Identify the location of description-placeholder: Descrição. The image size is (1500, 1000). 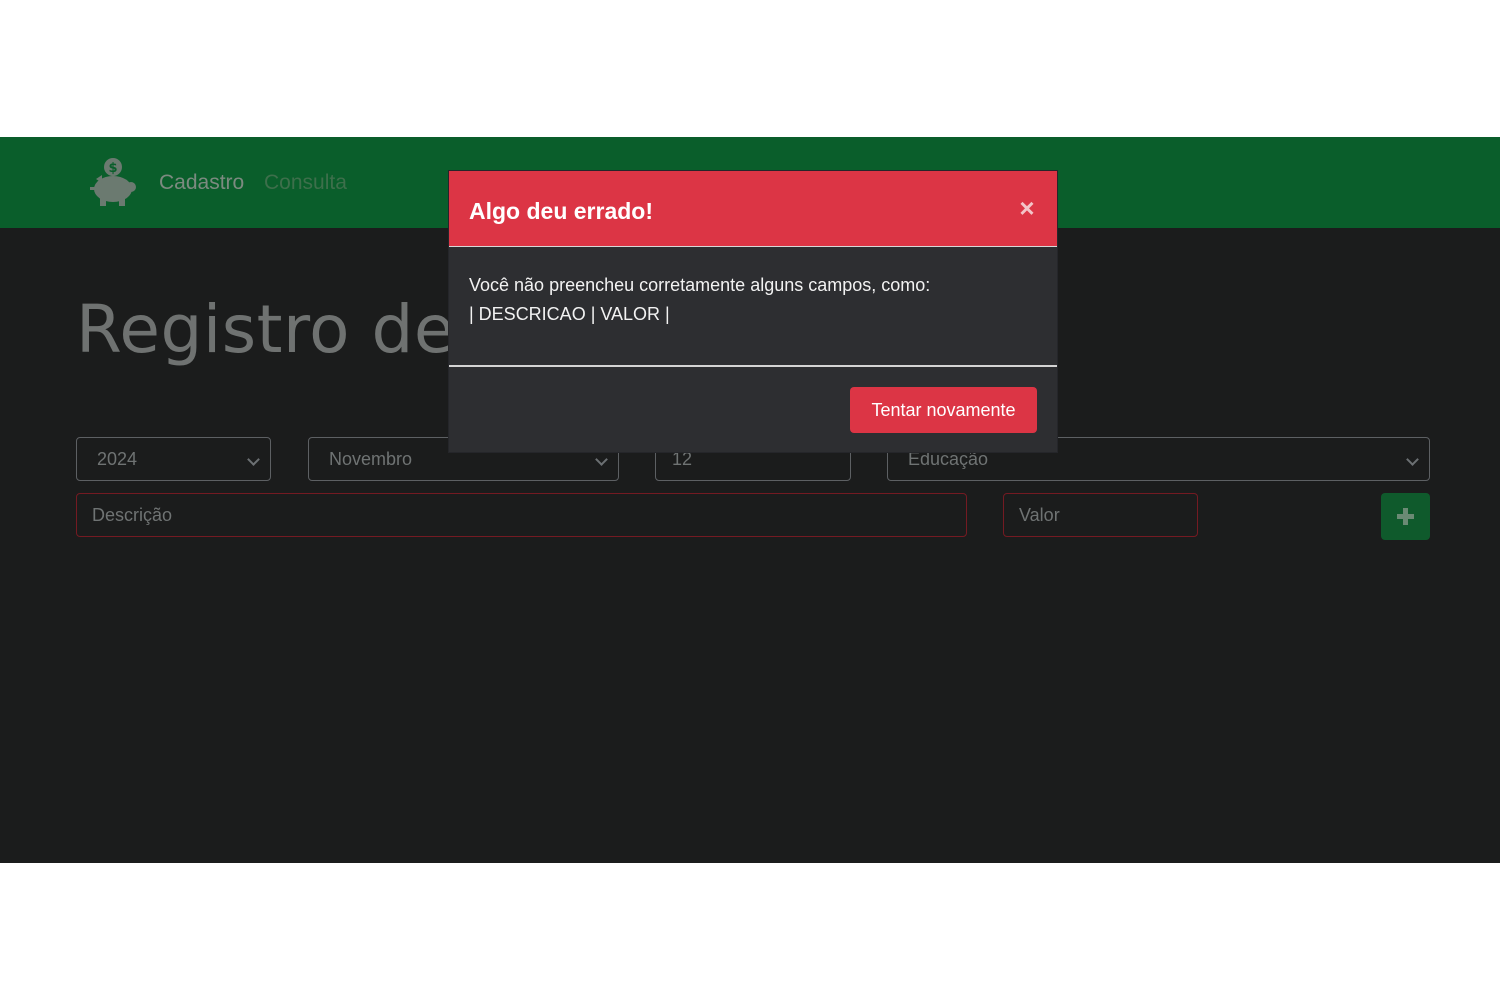
(132, 515).